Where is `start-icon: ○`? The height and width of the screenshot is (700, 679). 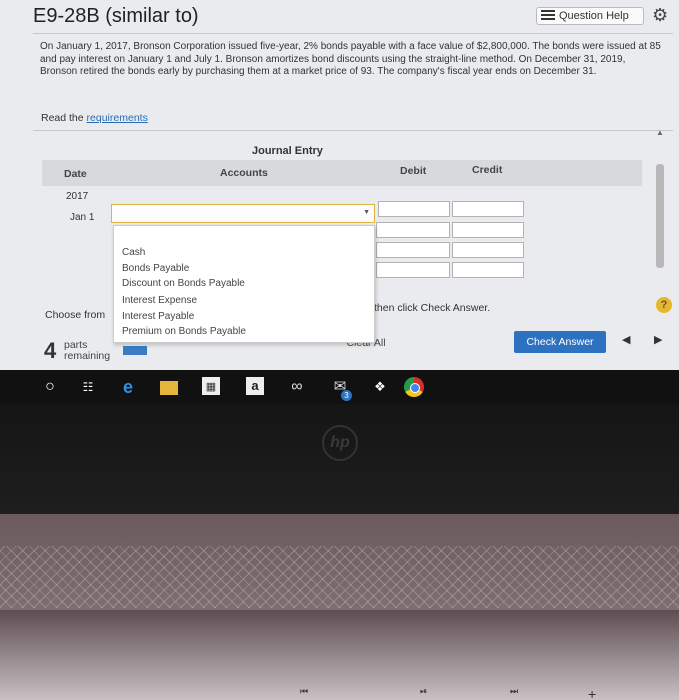 start-icon: ○ is located at coordinates (50, 387).